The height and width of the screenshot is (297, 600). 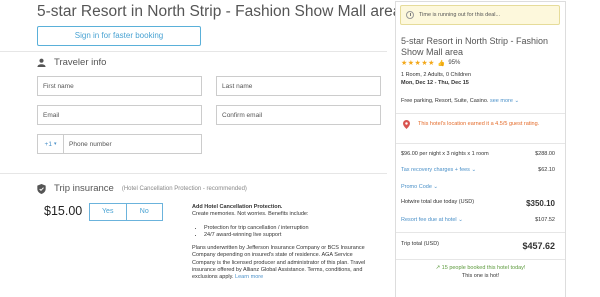 I want to click on booked-today-notice: ↗ 15 people booked this hotel today!, so click(x=480, y=268).